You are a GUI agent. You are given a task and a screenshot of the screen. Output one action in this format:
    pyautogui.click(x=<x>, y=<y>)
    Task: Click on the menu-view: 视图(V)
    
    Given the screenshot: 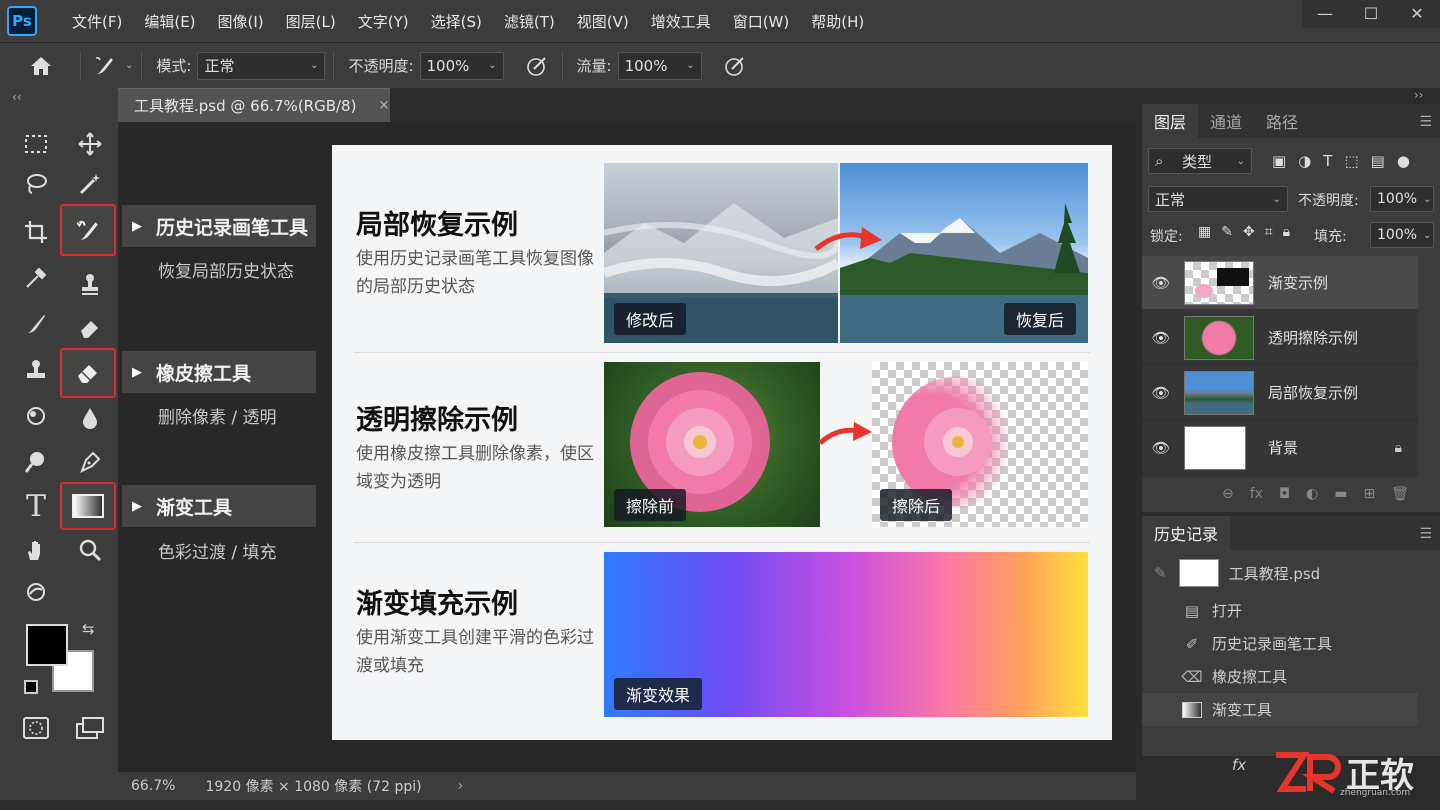 What is the action you would take?
    pyautogui.click(x=603, y=21)
    